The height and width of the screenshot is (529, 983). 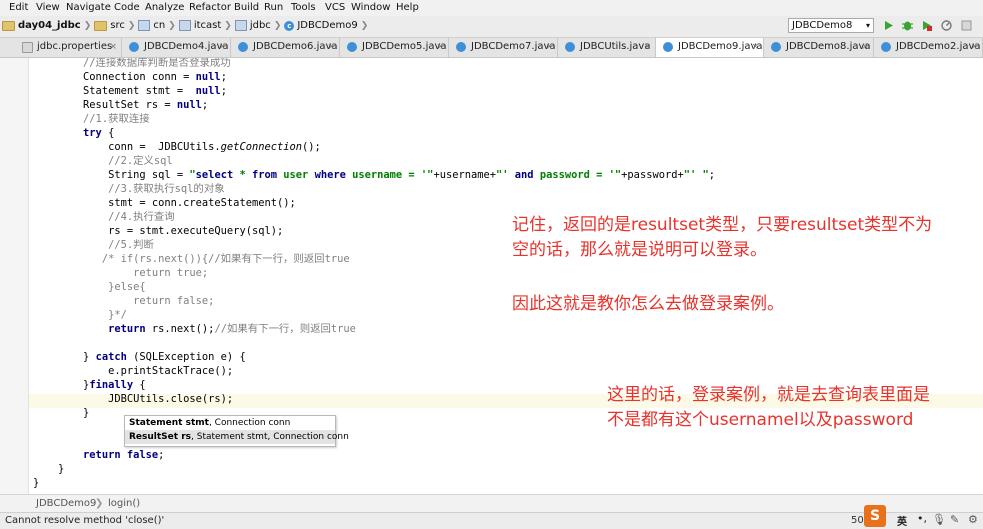 What do you see at coordinates (124, 503) in the screenshot?
I see `editor-breadcrumb-method: login()` at bounding box center [124, 503].